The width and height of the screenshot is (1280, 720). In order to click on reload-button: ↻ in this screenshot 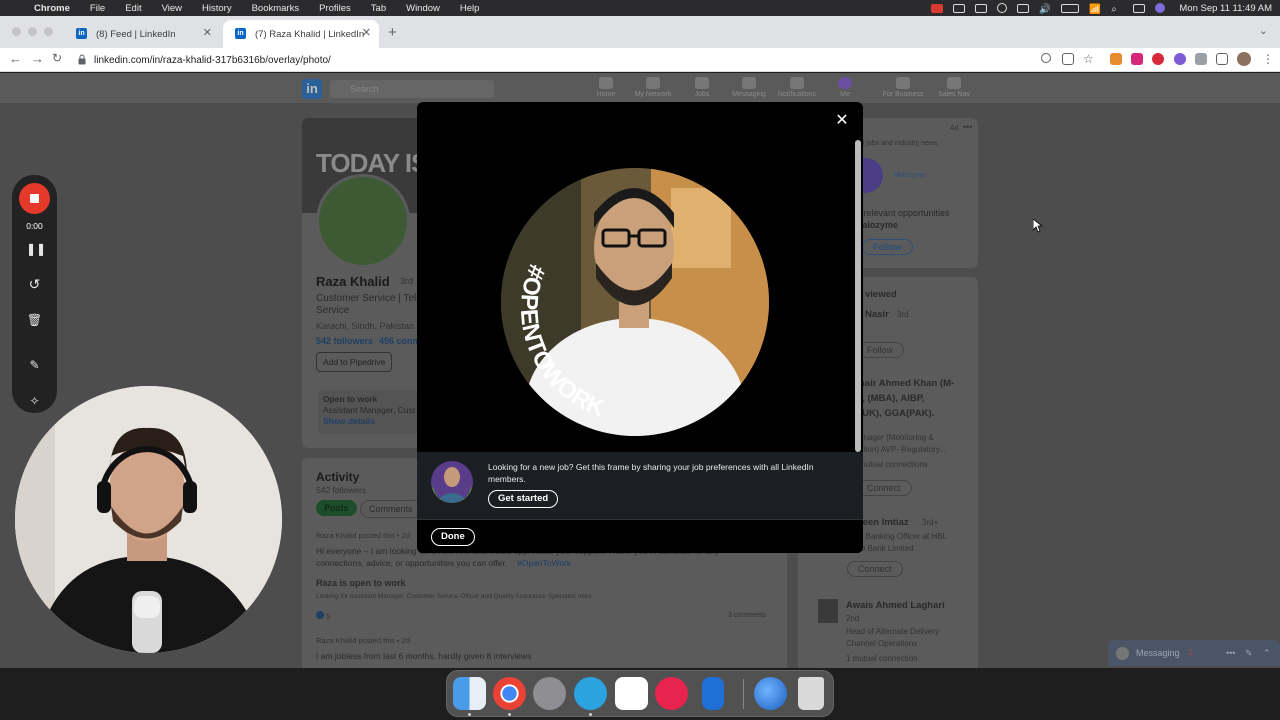, I will do `click(57, 58)`.